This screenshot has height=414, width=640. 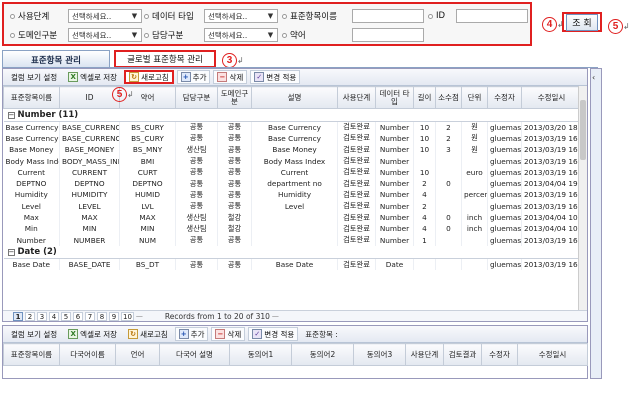 I want to click on column-header: 동의어2, so click(x=322, y=354).